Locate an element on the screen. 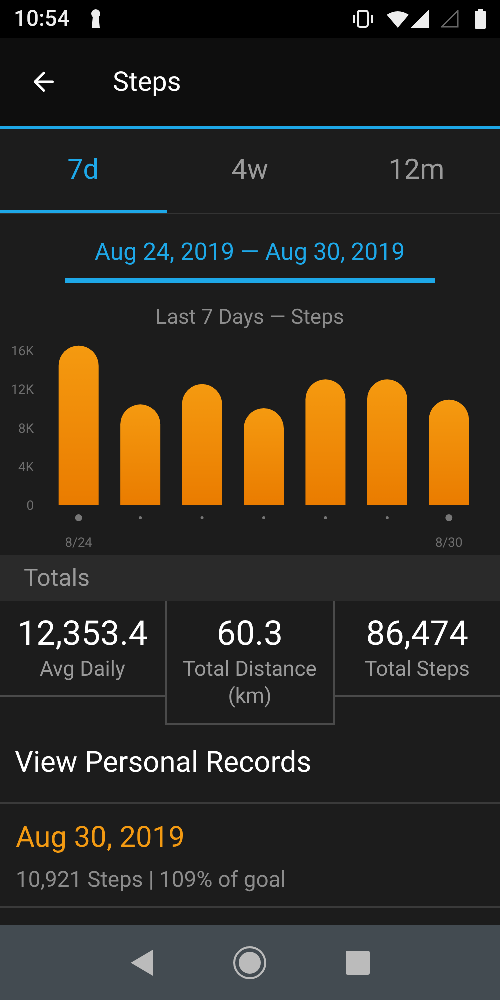 This screenshot has width=500, height=1000. square-icon is located at coordinates (358, 962).